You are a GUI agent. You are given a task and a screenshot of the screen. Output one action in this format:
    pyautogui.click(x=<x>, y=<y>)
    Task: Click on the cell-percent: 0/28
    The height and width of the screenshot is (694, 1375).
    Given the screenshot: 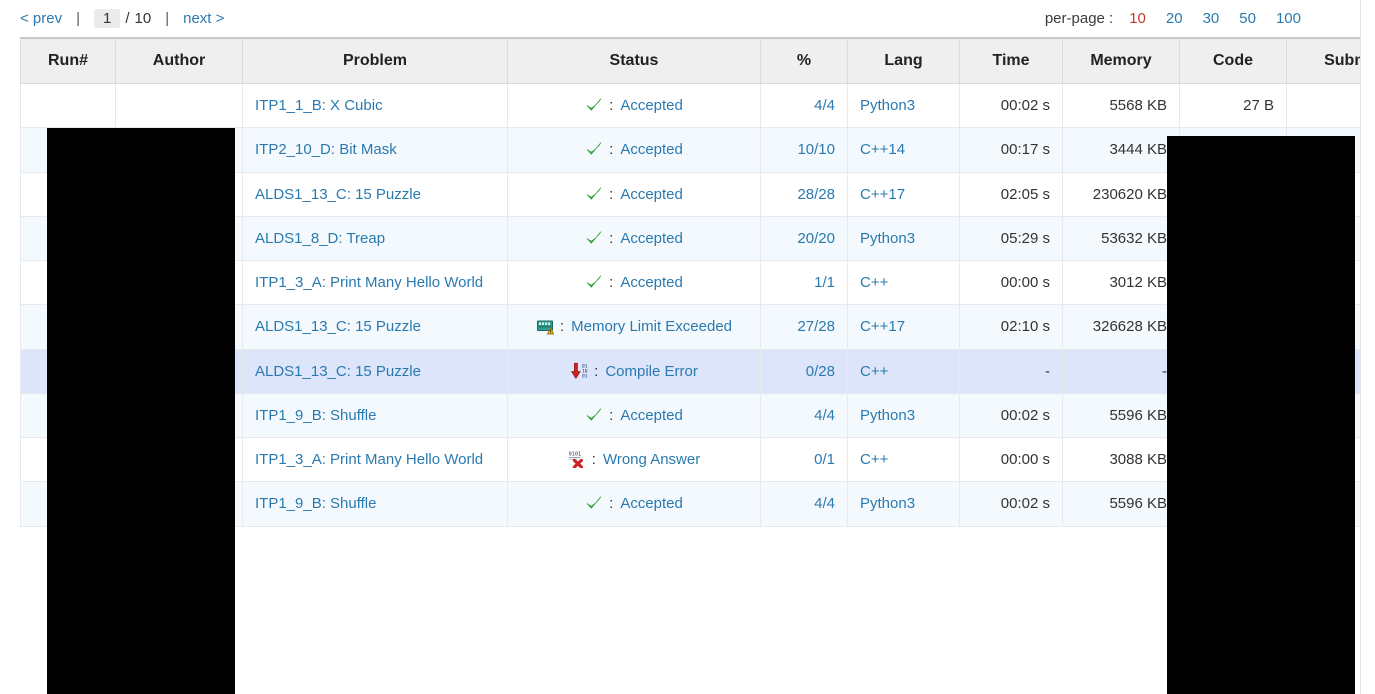 What is the action you would take?
    pyautogui.click(x=804, y=371)
    